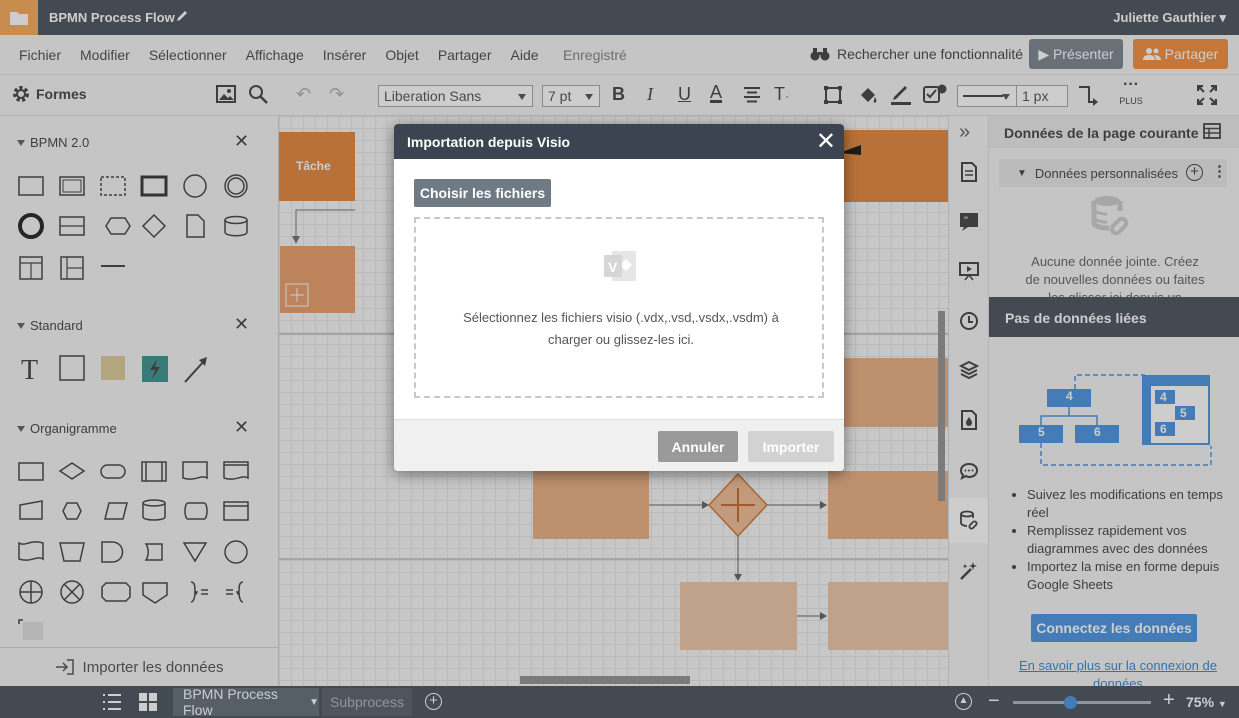 This screenshot has width=1239, height=718. What do you see at coordinates (246, 702) in the screenshot?
I see `page-tab-active: BPMN Process Flow ▼` at bounding box center [246, 702].